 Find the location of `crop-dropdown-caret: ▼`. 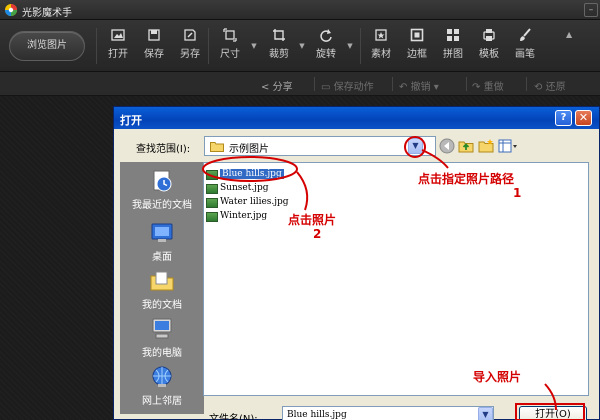

crop-dropdown-caret: ▼ is located at coordinates (302, 46).